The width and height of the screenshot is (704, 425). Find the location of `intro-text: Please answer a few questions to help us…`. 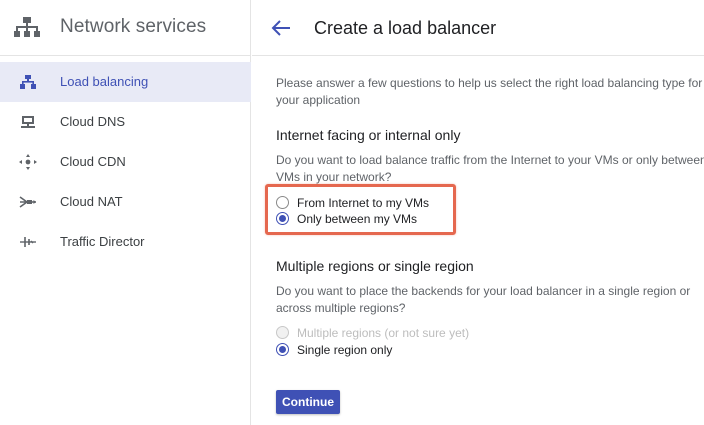

intro-text: Please answer a few questions to help us… is located at coordinates (490, 92).